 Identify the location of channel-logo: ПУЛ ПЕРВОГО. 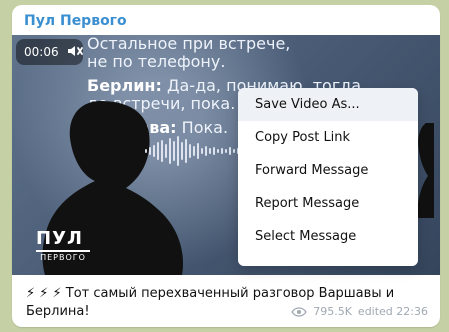
(63, 246).